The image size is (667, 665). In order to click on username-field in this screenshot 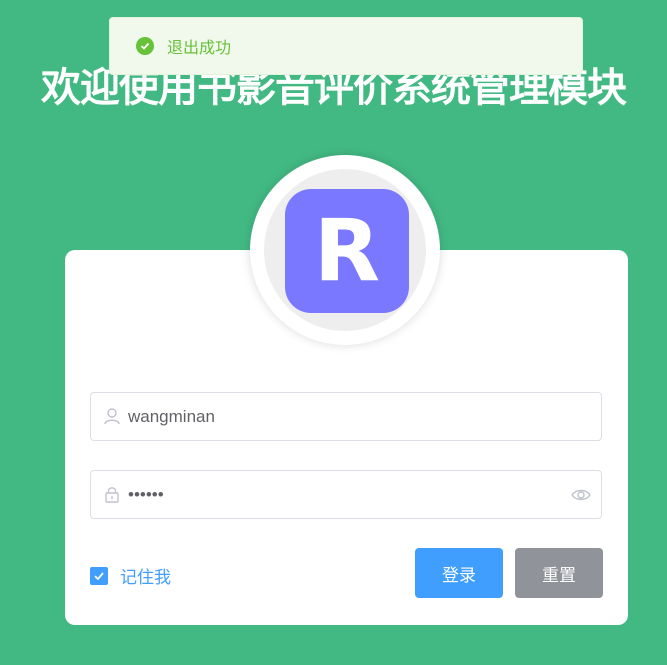, I will do `click(346, 416)`.